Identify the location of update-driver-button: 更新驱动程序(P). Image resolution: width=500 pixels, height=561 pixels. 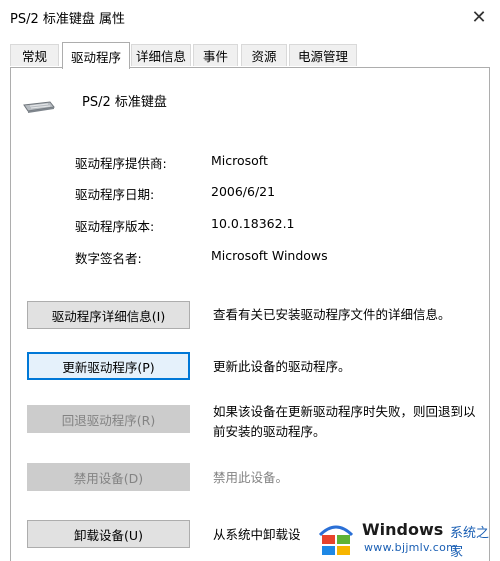
(108, 366).